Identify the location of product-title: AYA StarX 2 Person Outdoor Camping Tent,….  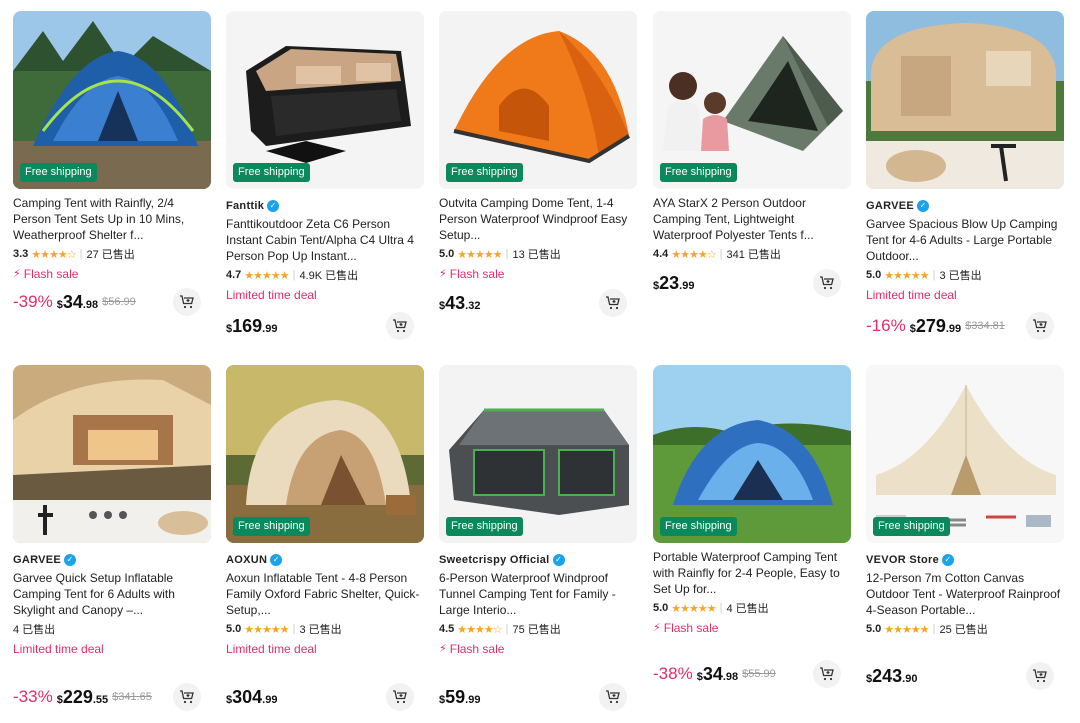
(752, 219).